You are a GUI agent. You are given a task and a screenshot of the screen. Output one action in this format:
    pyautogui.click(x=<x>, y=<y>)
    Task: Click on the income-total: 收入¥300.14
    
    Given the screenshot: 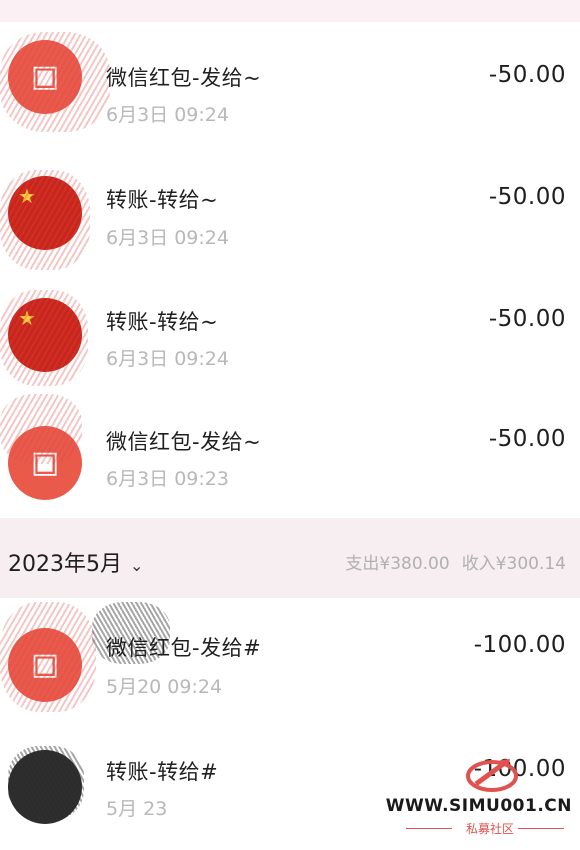 What is the action you would take?
    pyautogui.click(x=513, y=564)
    